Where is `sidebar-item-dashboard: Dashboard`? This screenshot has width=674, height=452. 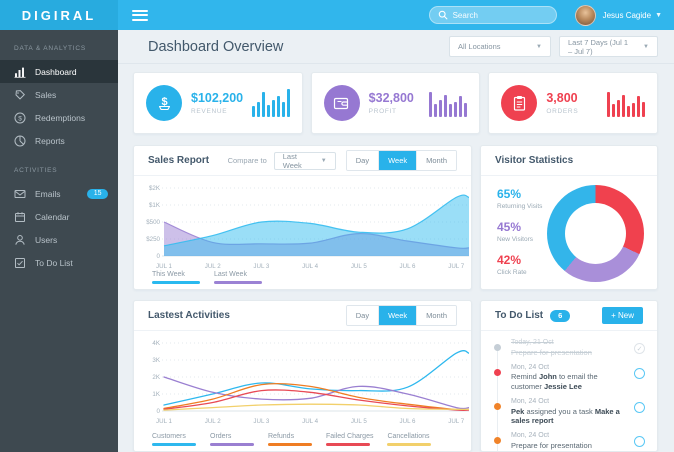
sidebar-item-dashboard: Dashboard is located at coordinates (59, 71).